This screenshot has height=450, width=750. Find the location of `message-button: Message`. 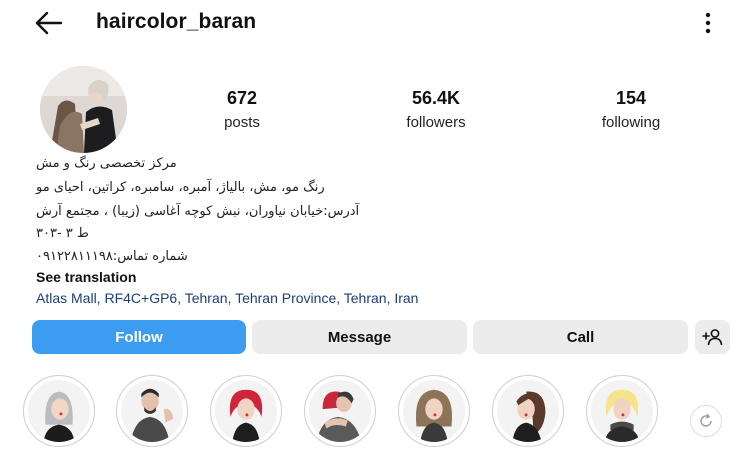

message-button: Message is located at coordinates (359, 337).